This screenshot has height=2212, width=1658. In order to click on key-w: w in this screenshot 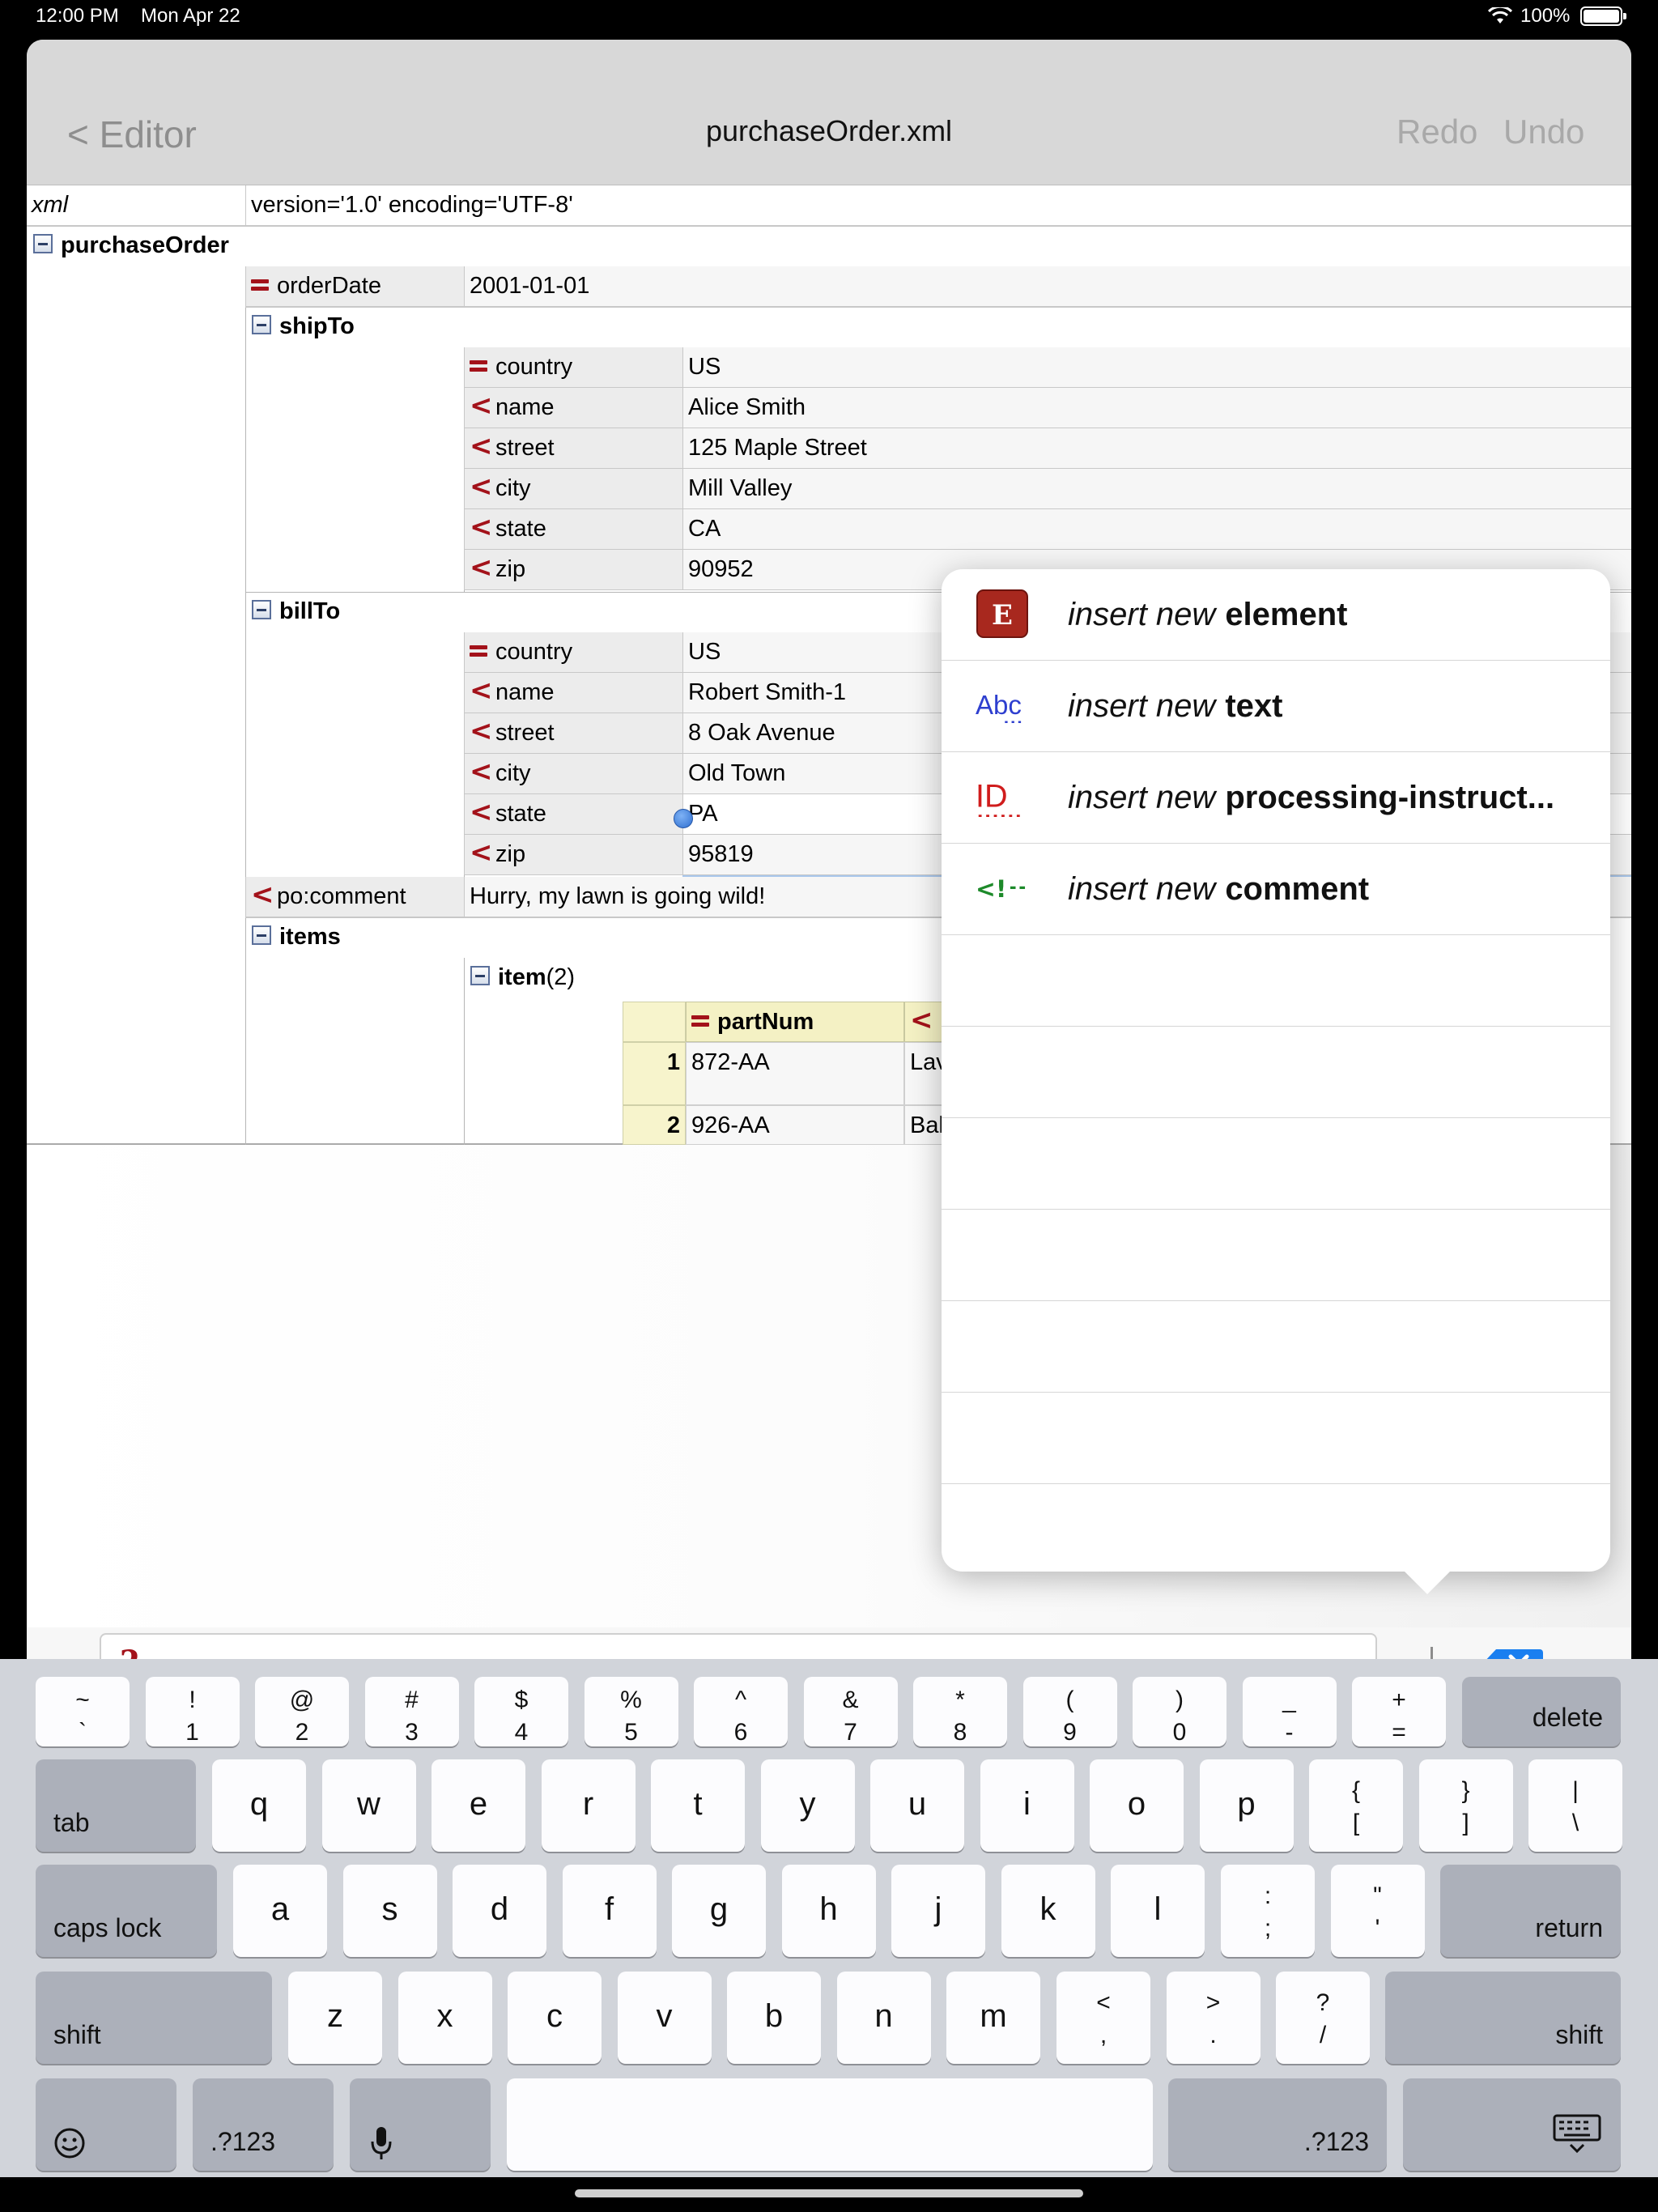, I will do `click(368, 1806)`.